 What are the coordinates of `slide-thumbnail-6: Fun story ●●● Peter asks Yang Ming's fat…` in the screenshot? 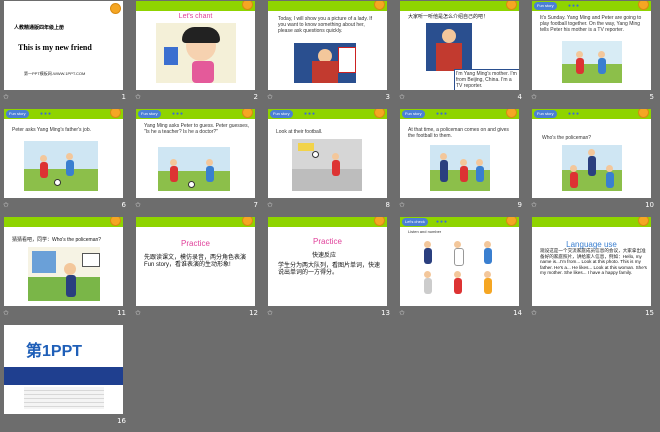 It's located at (66, 162).